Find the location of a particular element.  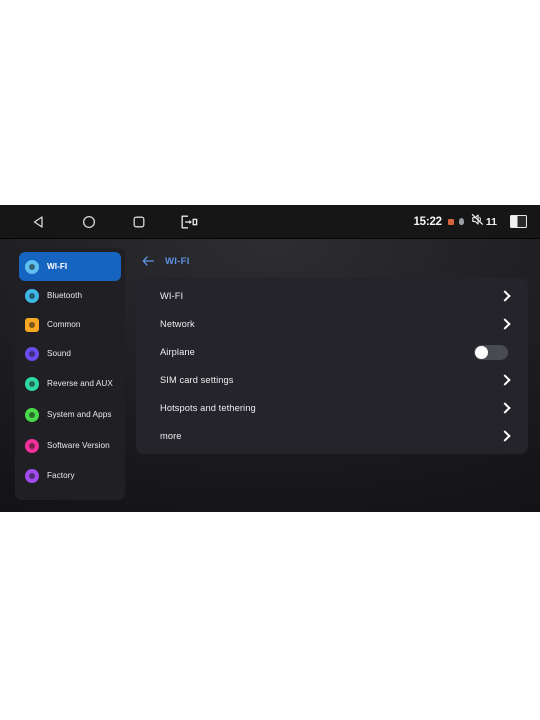

arrow-left-icon is located at coordinates (149, 261).